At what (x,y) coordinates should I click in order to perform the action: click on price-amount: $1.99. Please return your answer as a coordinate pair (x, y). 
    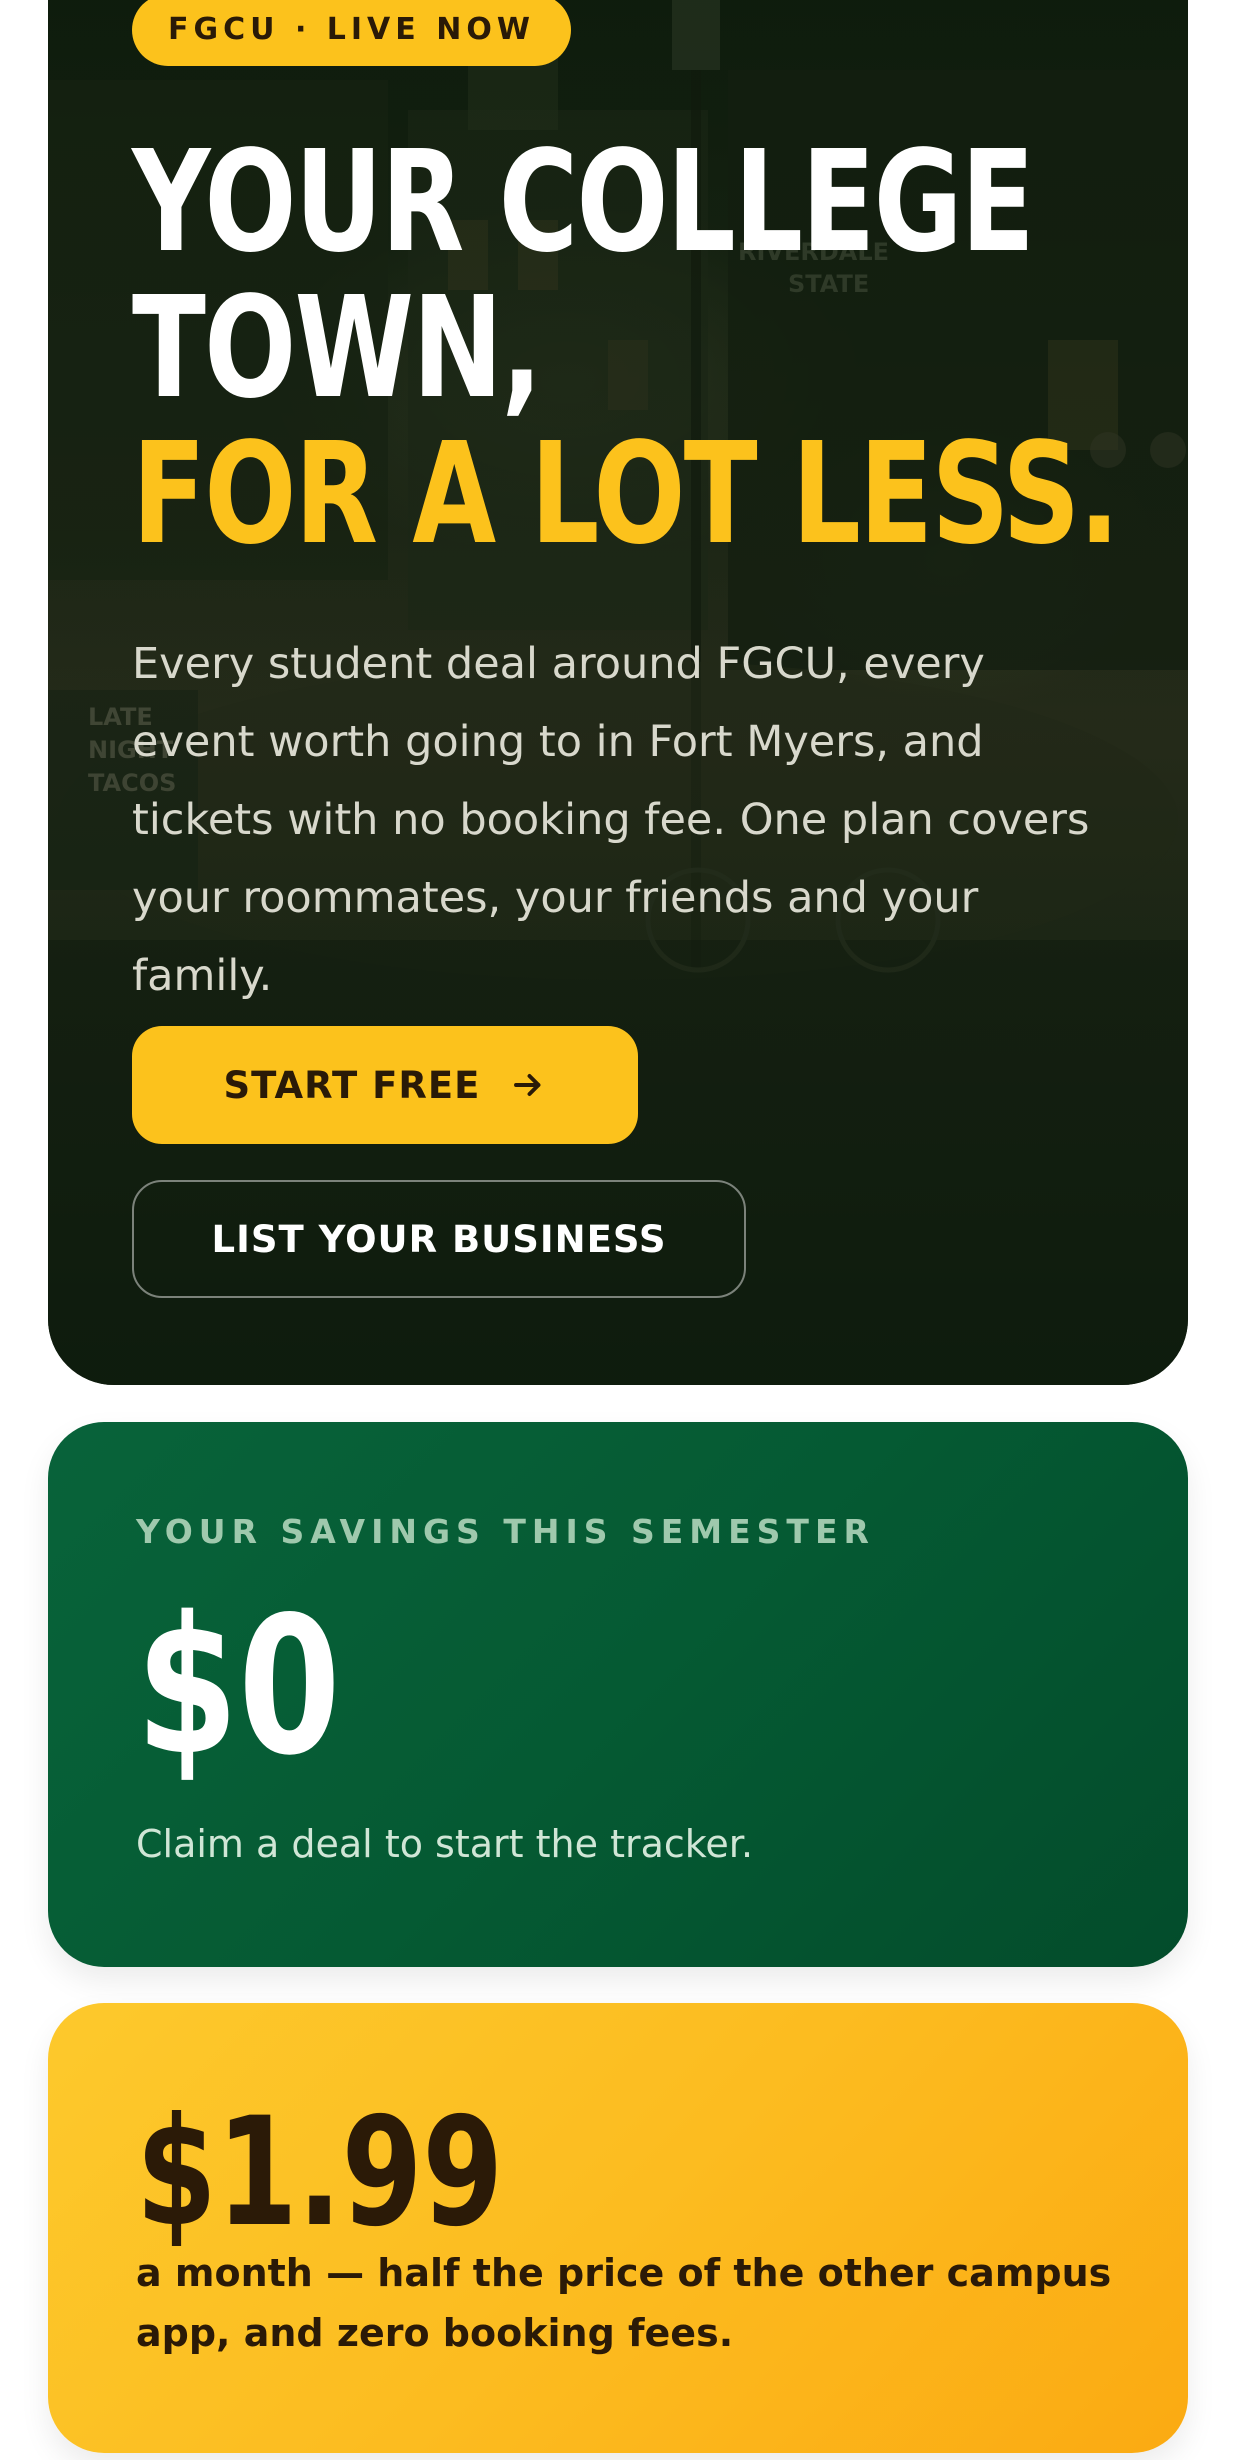
    Looking at the image, I should click on (320, 2173).